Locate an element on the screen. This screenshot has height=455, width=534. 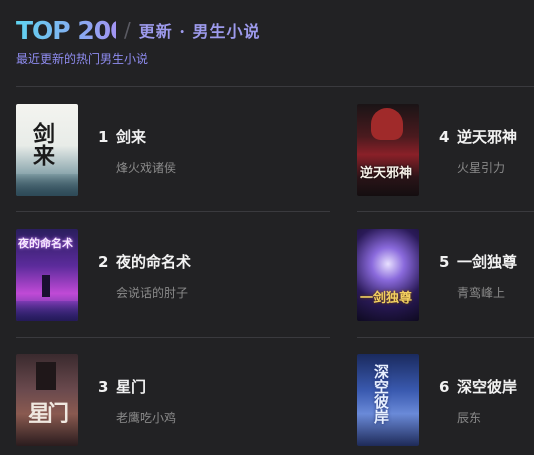
book-cover-5: 一剑独尊 is located at coordinates (388, 275).